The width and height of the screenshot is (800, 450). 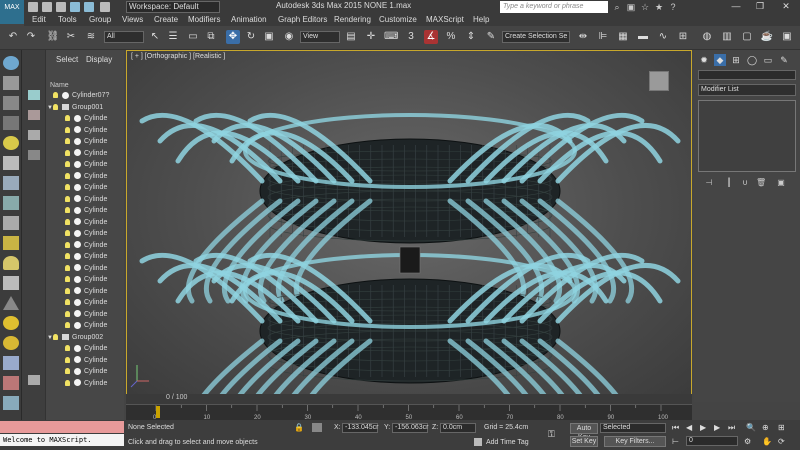 What do you see at coordinates (91, 108) in the screenshot?
I see `tree-group-row: ▼ Group001` at bounding box center [91, 108].